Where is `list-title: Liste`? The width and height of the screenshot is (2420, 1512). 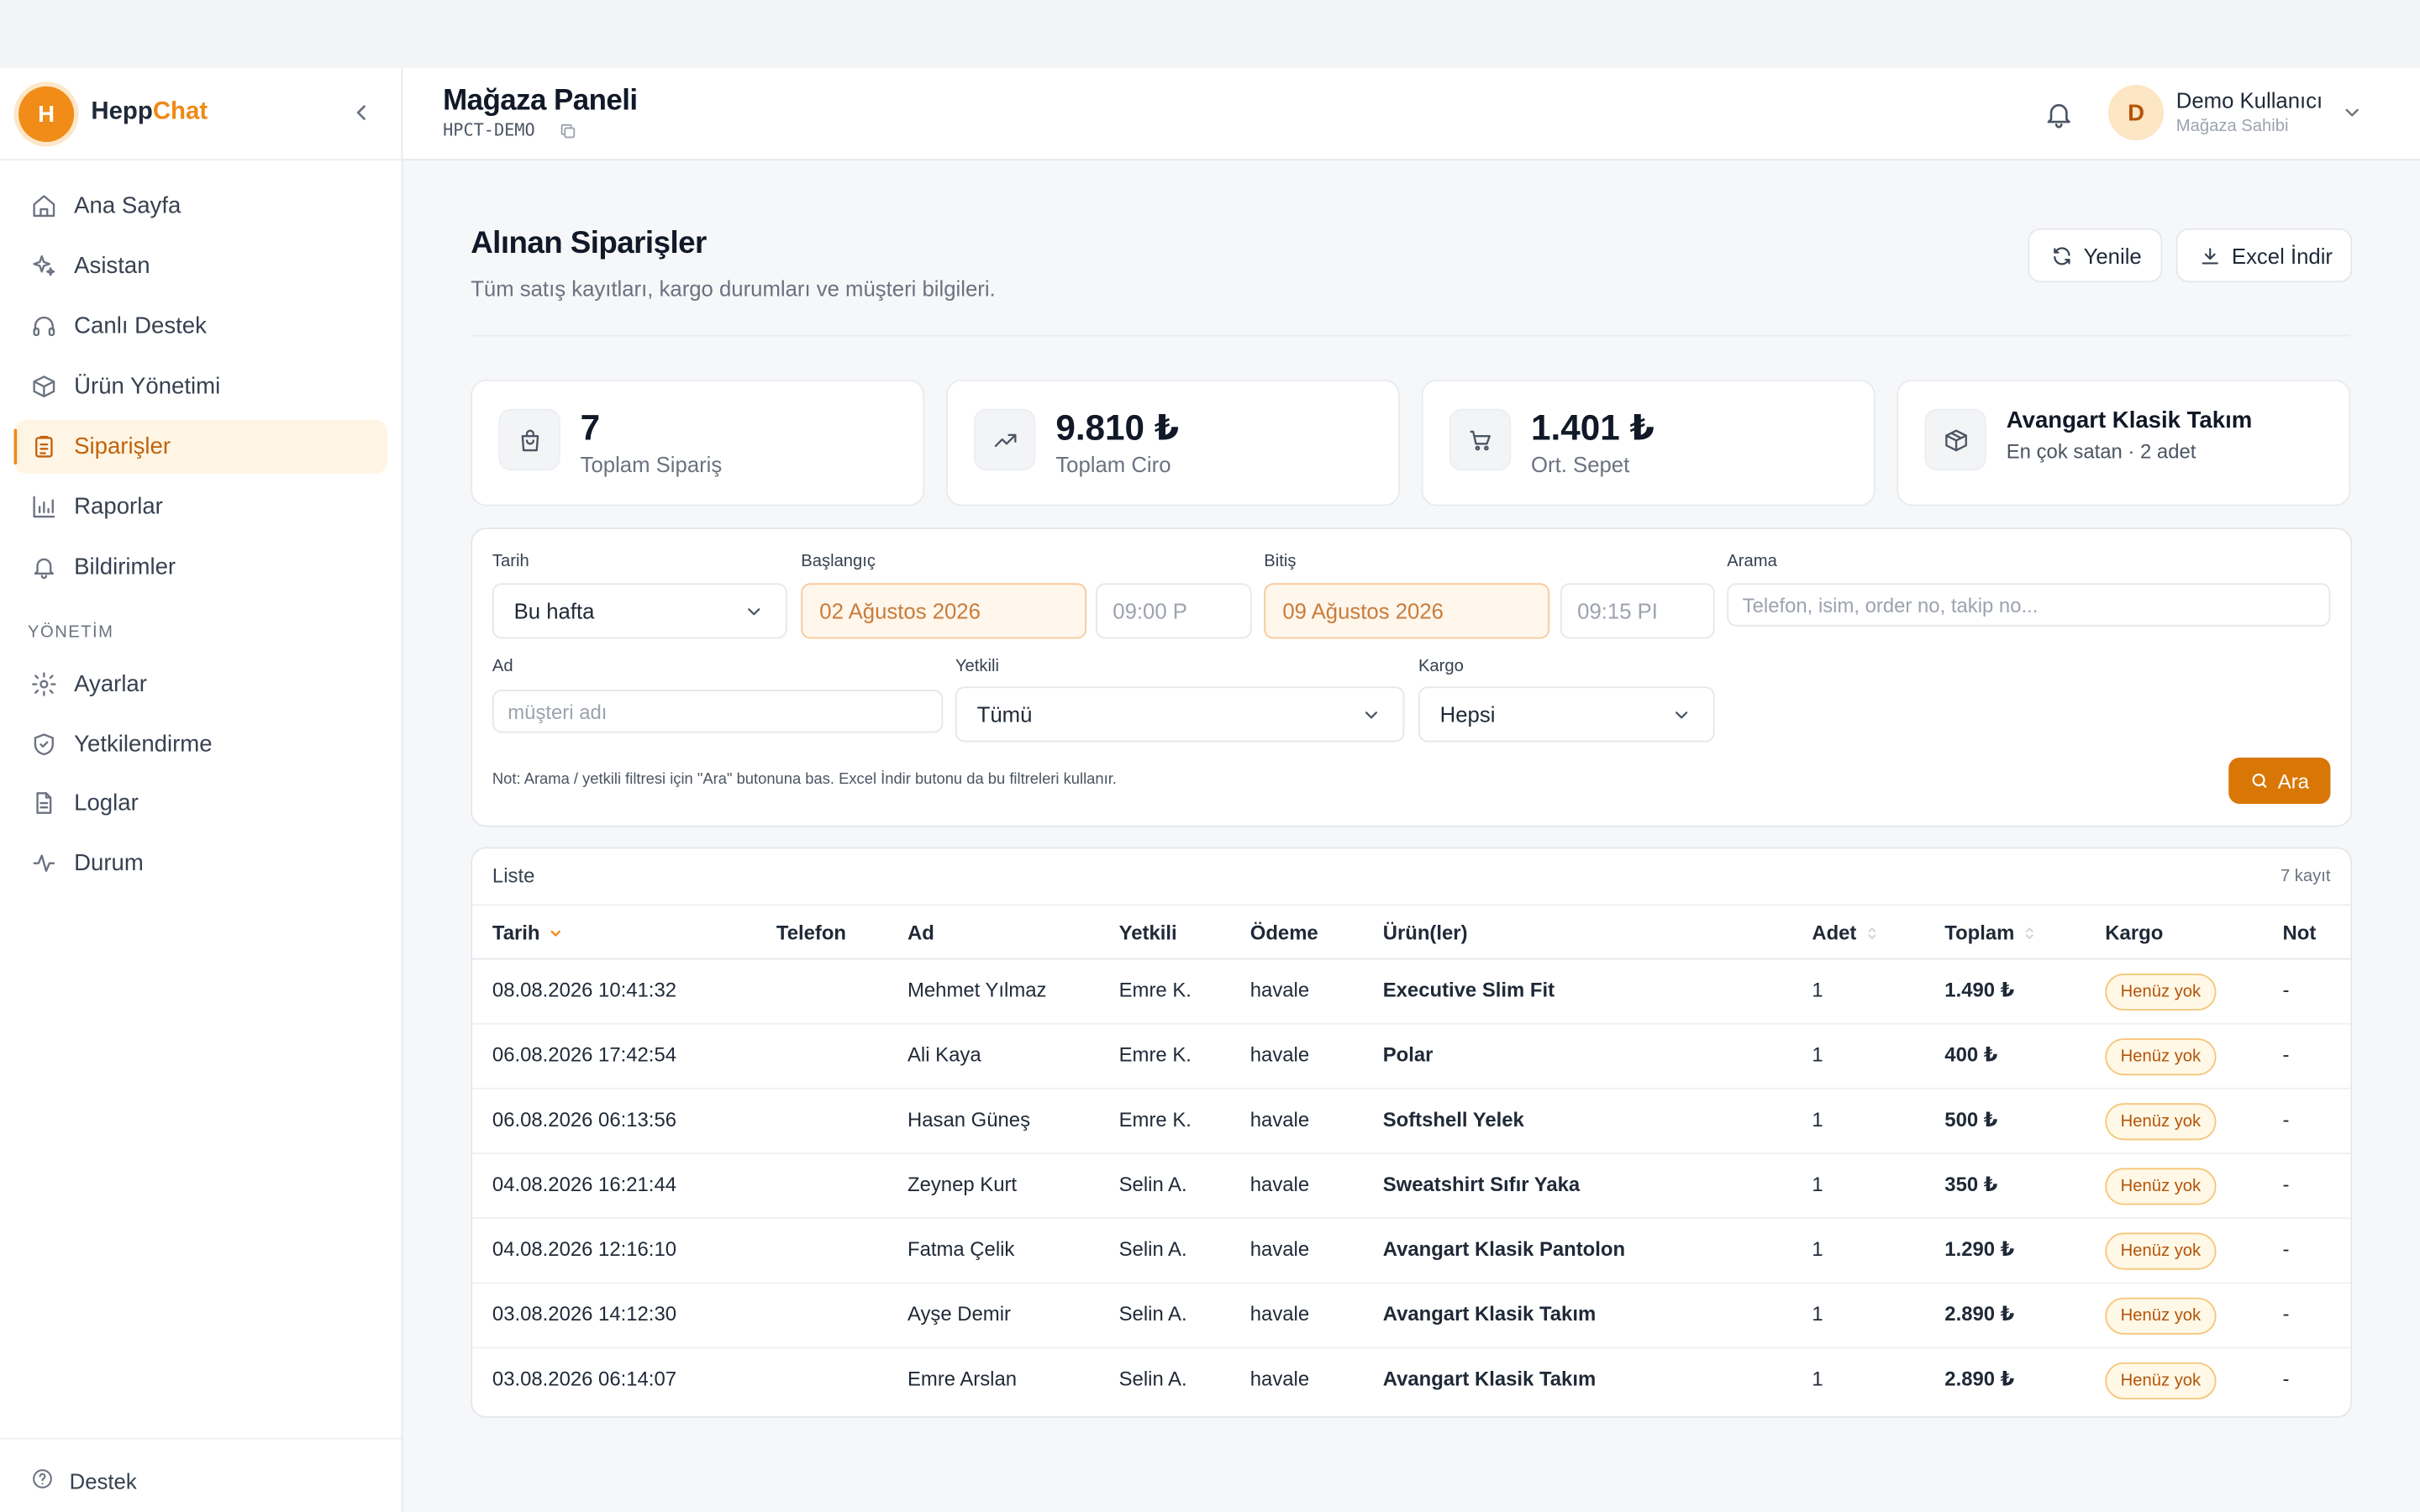 list-title: Liste is located at coordinates (513, 876).